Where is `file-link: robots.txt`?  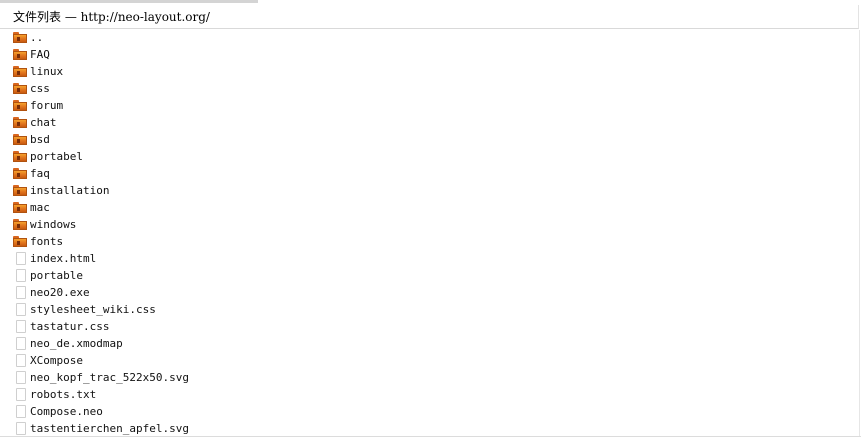 file-link: robots.txt is located at coordinates (432, 394).